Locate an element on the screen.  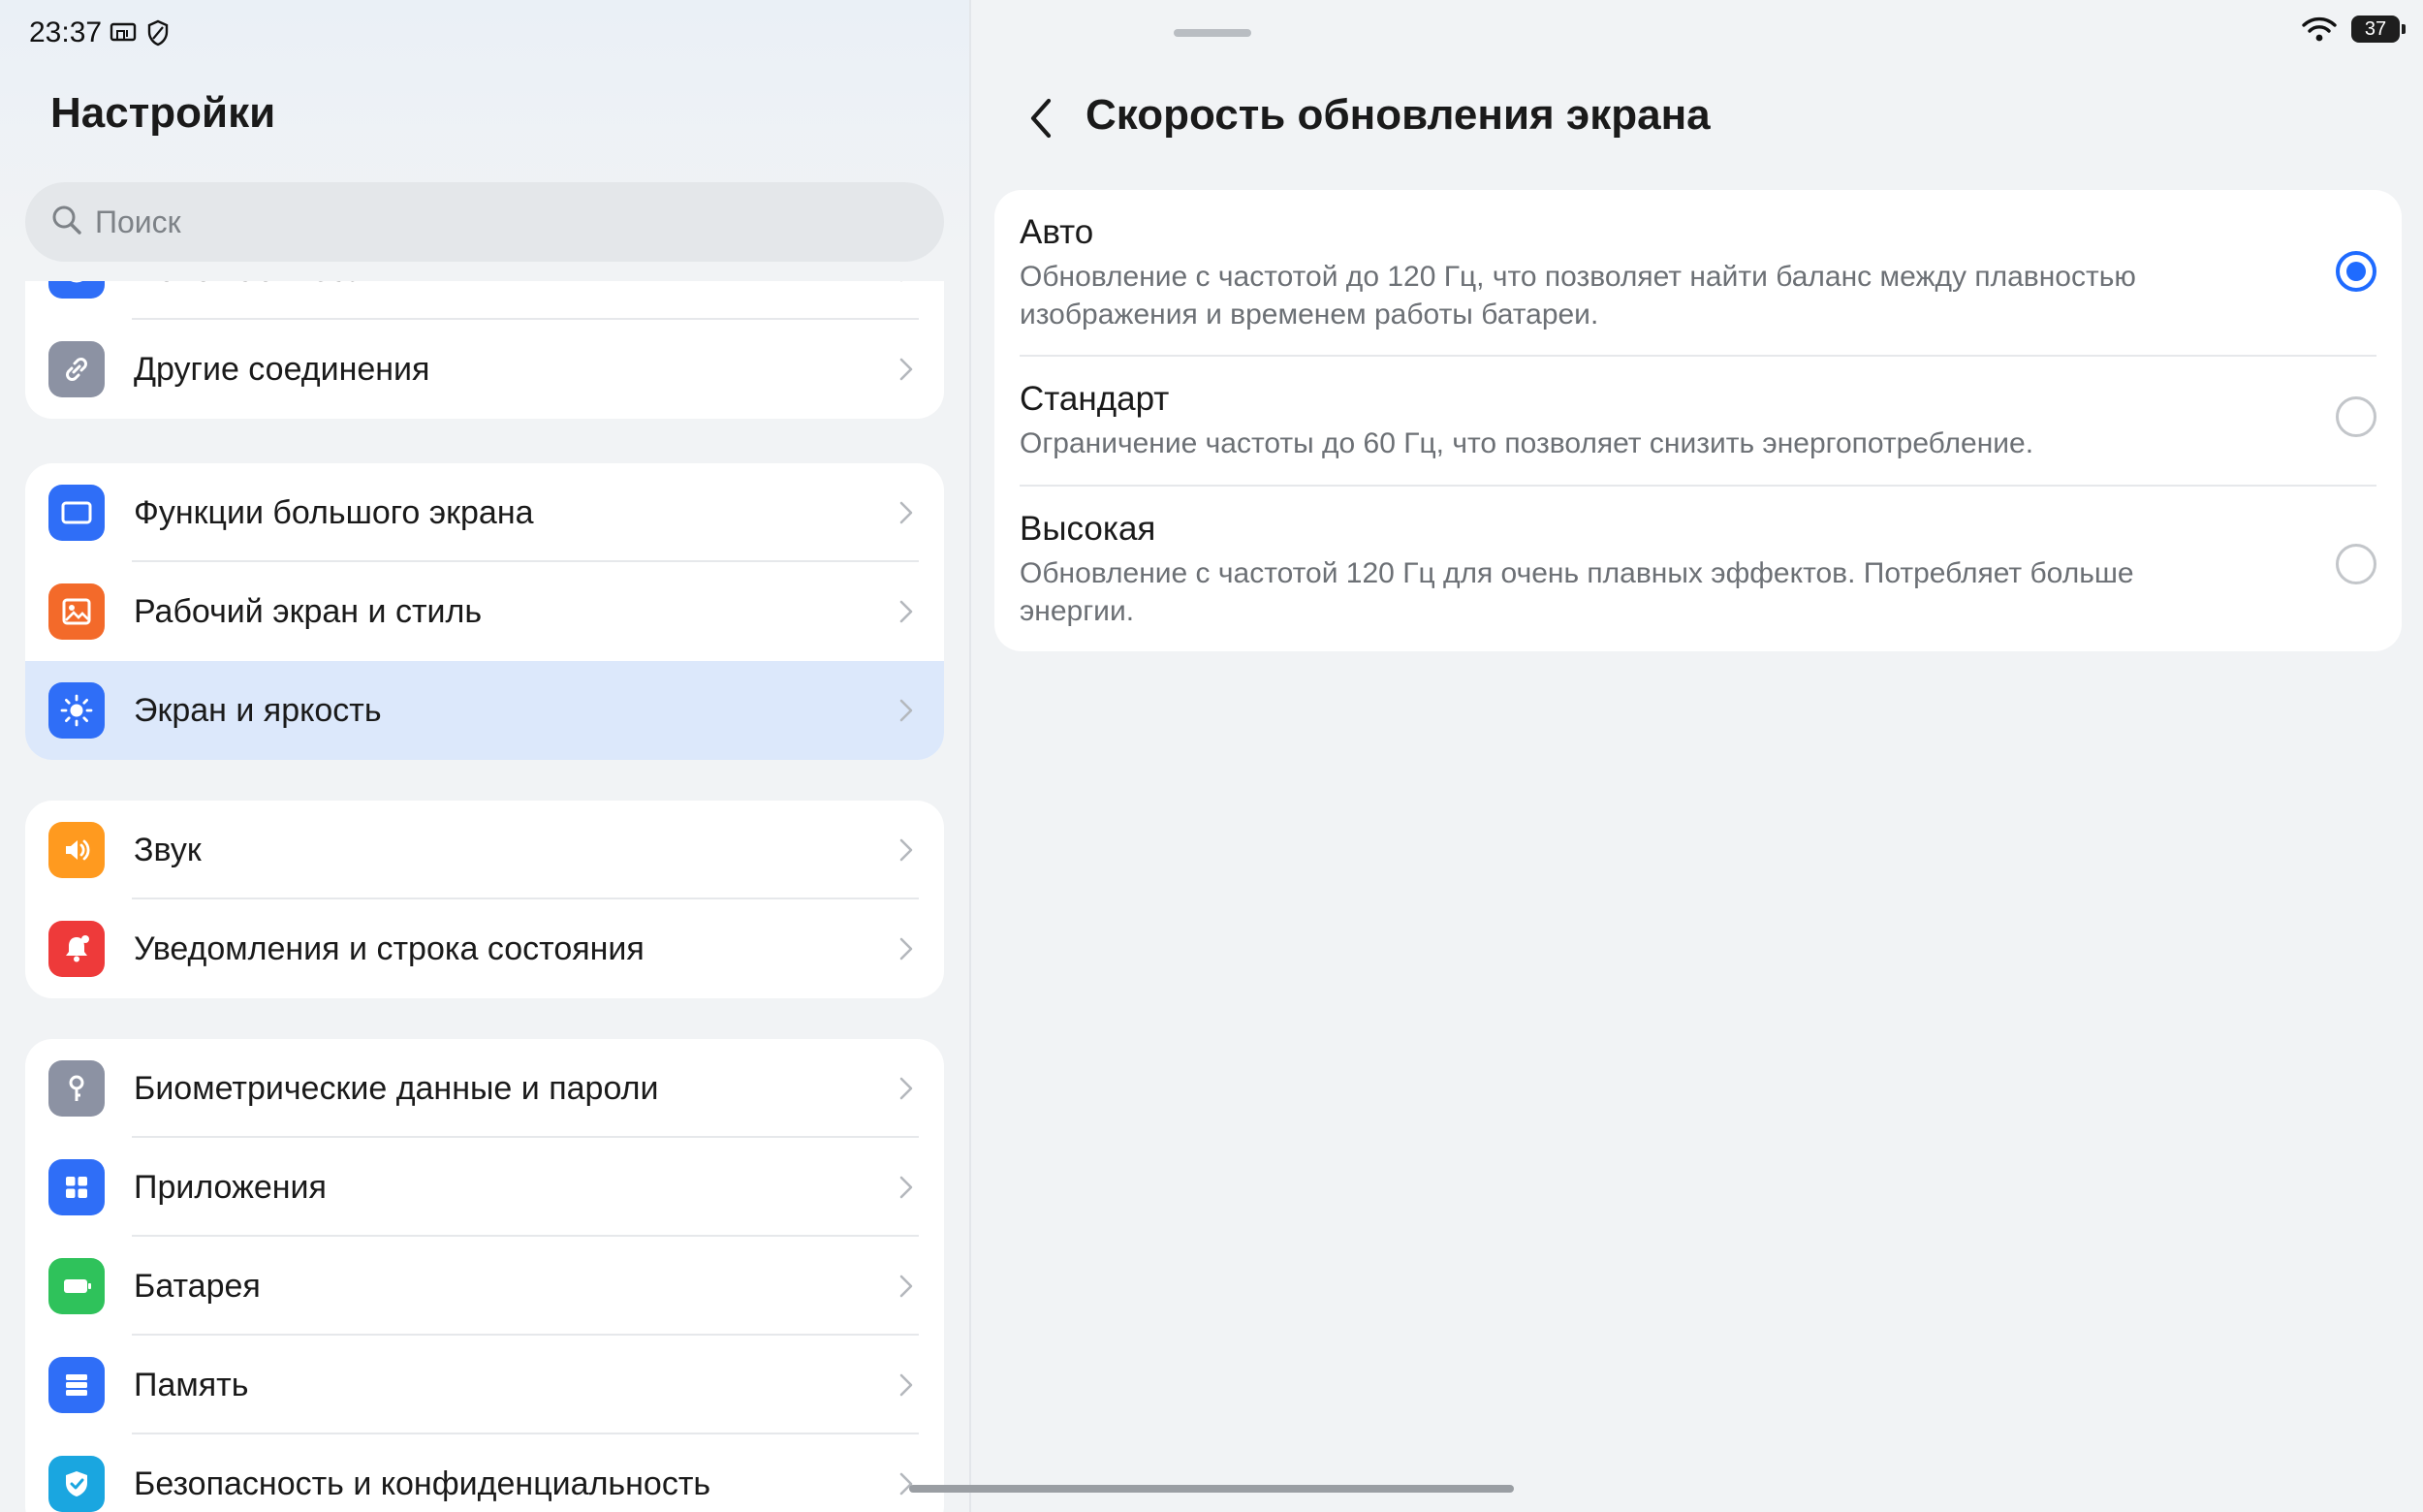
sidebar-item-label: Функции большого экрана is located at coordinates (334, 512).